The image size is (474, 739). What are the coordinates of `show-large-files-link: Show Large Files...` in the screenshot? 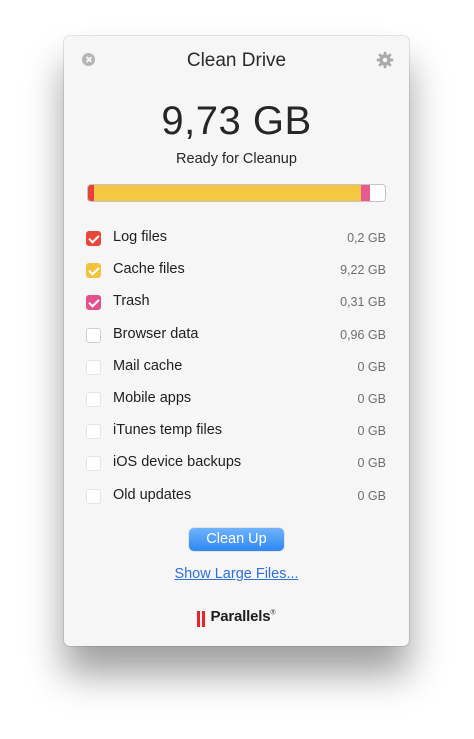 It's located at (236, 574).